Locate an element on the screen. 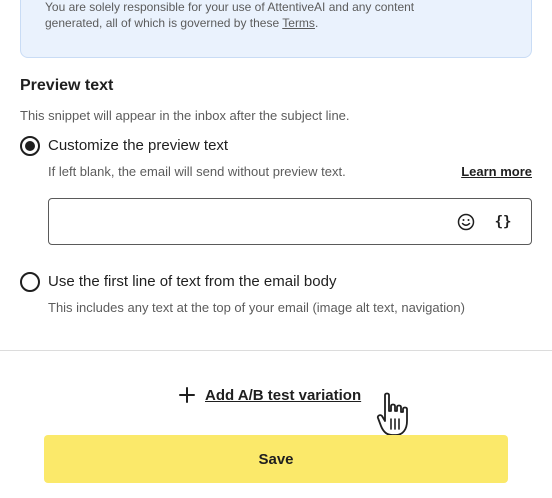  disclaimer-period: . is located at coordinates (316, 23).